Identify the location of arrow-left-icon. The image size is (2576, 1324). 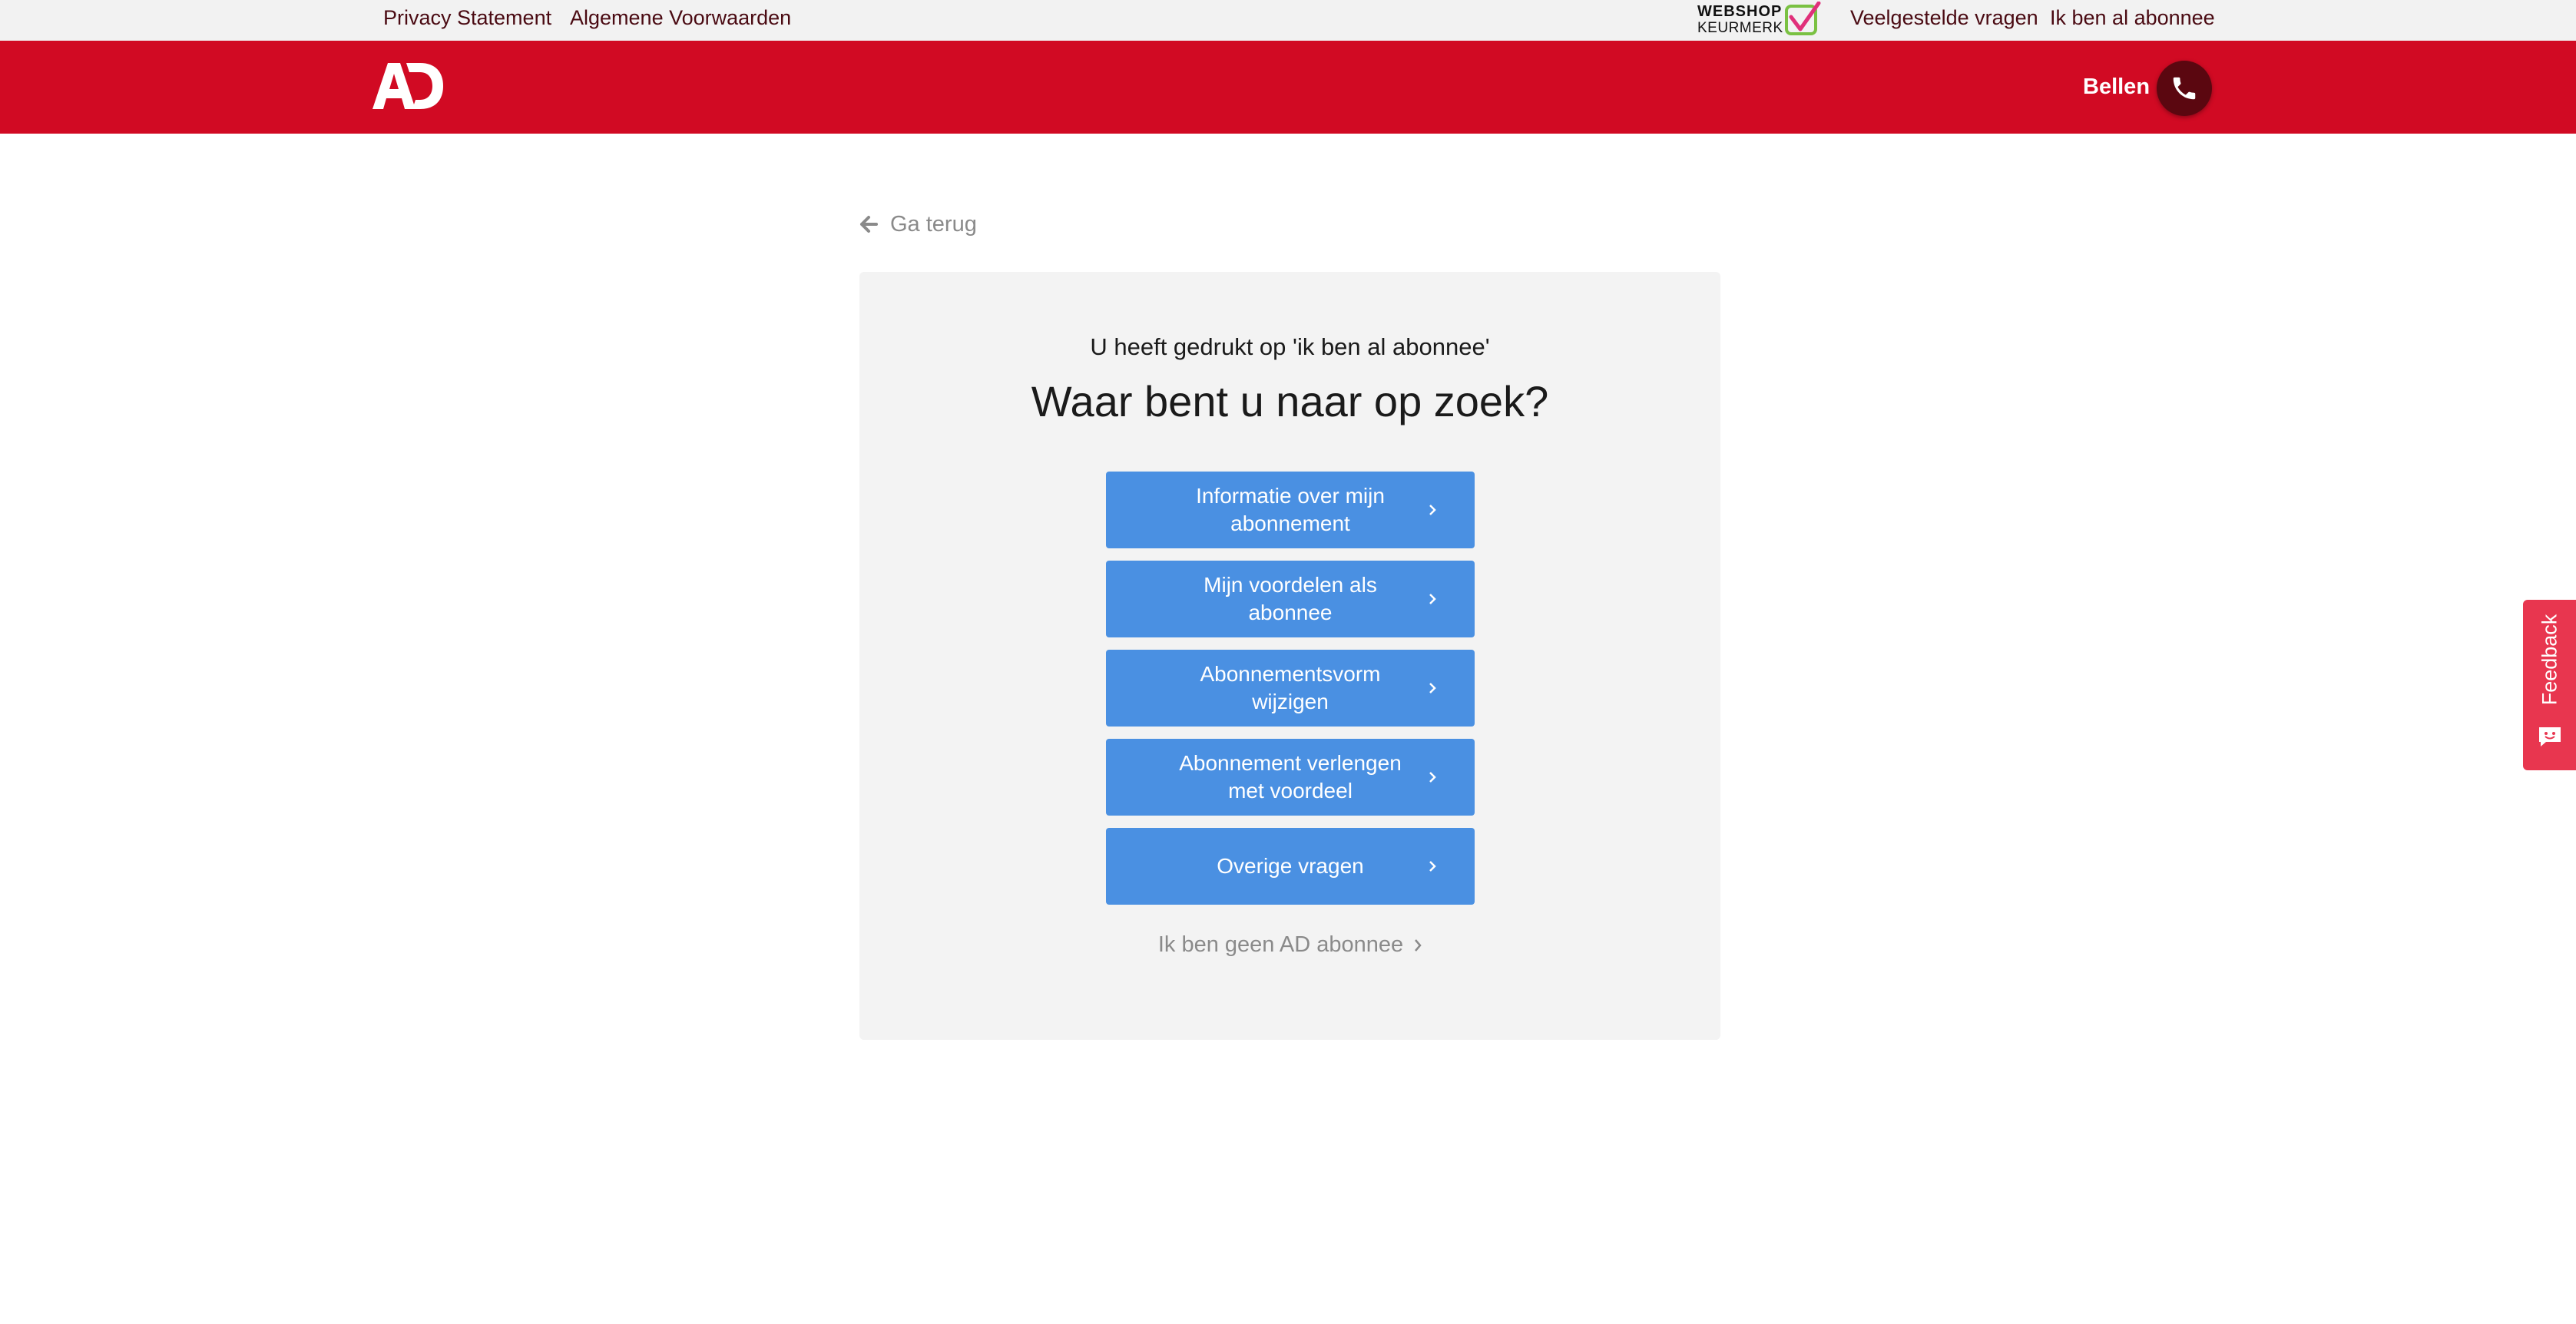
(869, 224).